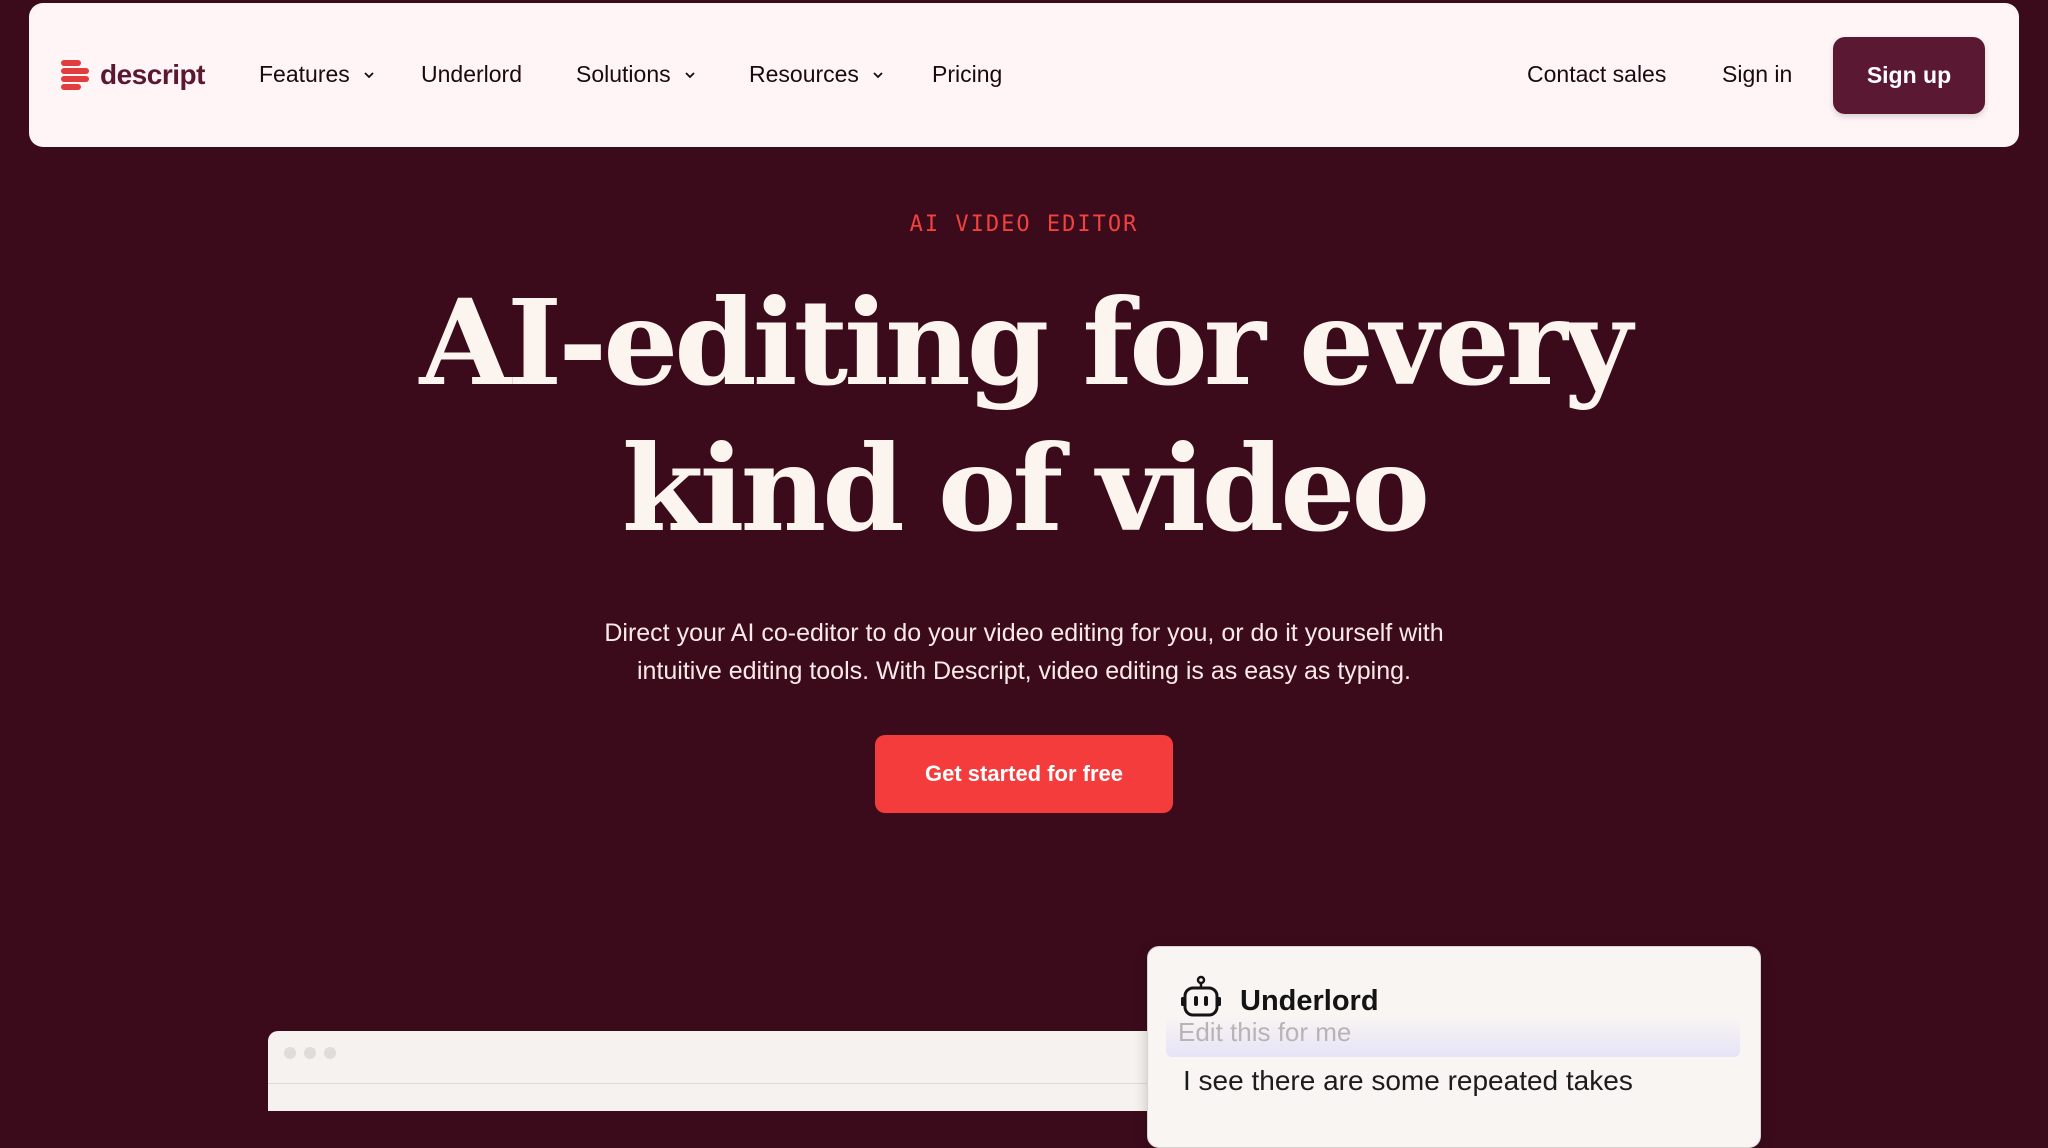  I want to click on nav-item-label: Underlord, so click(471, 74).